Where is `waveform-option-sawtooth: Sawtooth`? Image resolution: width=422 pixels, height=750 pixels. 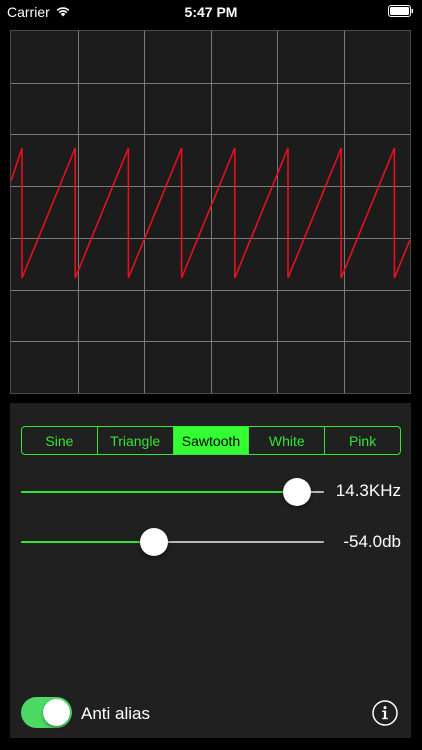 waveform-option-sawtooth: Sawtooth is located at coordinates (211, 440).